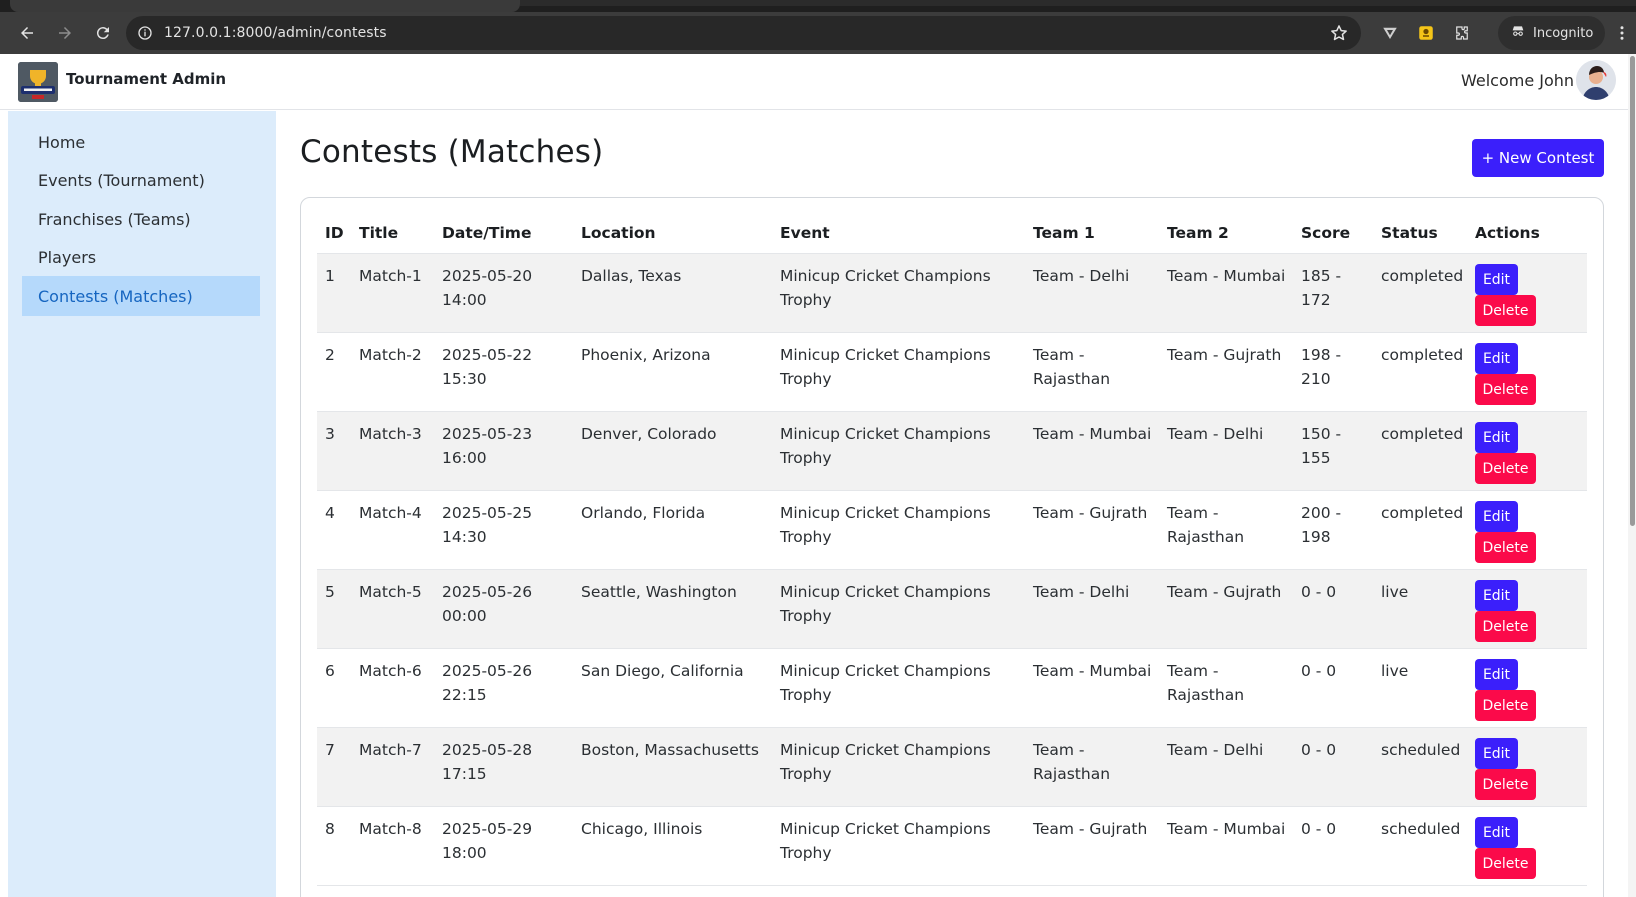  I want to click on cell-datetime: 2025-05-20 14:00, so click(487, 288).